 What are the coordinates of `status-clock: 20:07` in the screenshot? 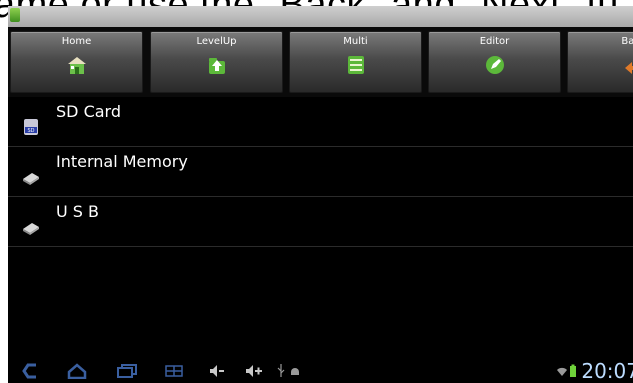 It's located at (607, 371).